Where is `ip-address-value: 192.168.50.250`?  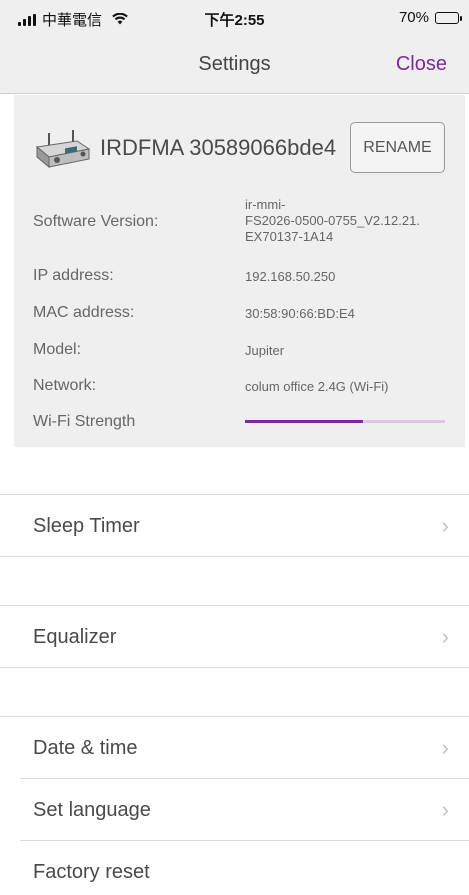
ip-address-value: 192.168.50.250 is located at coordinates (290, 276).